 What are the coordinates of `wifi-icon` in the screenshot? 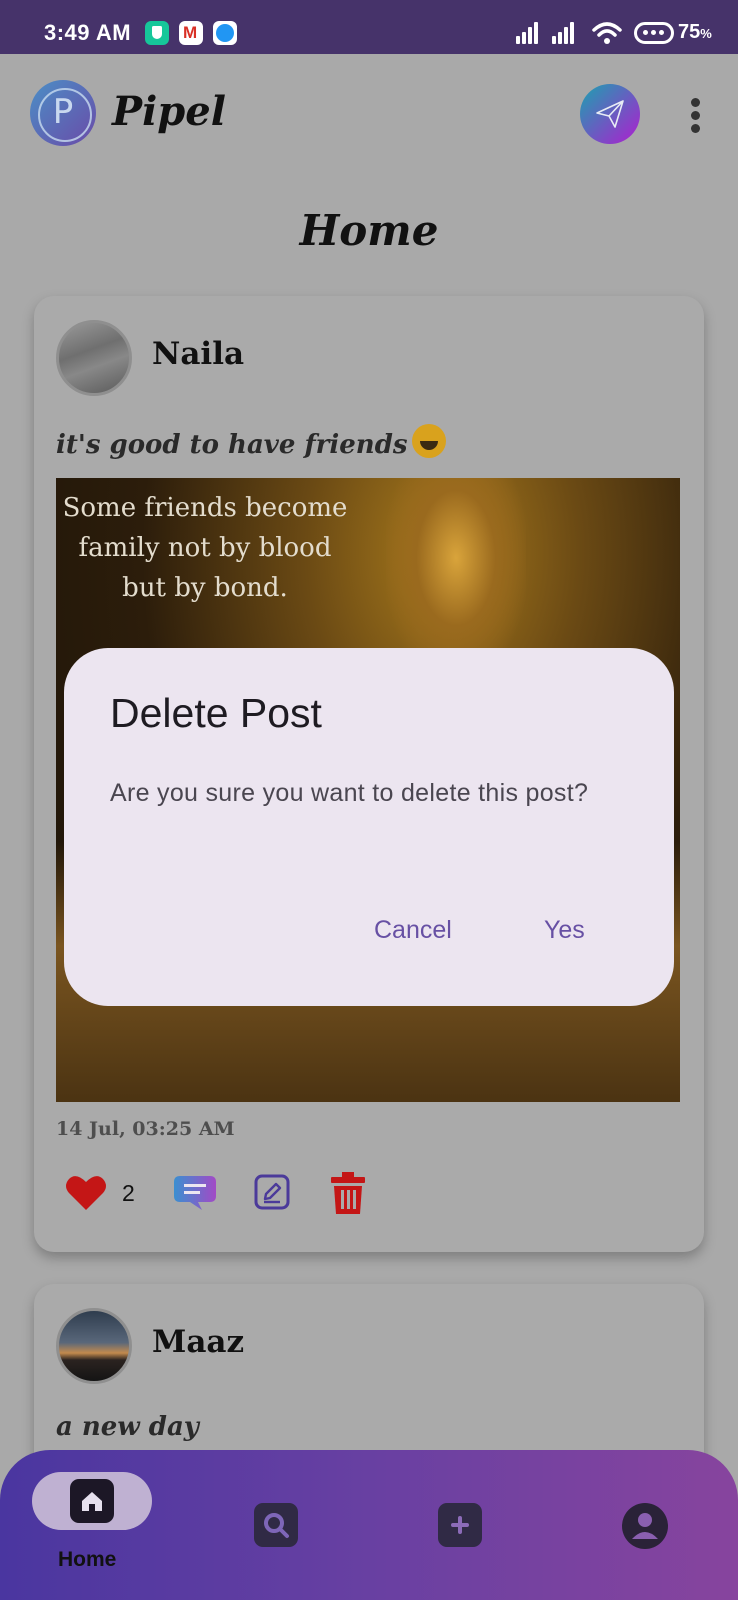 It's located at (607, 33).